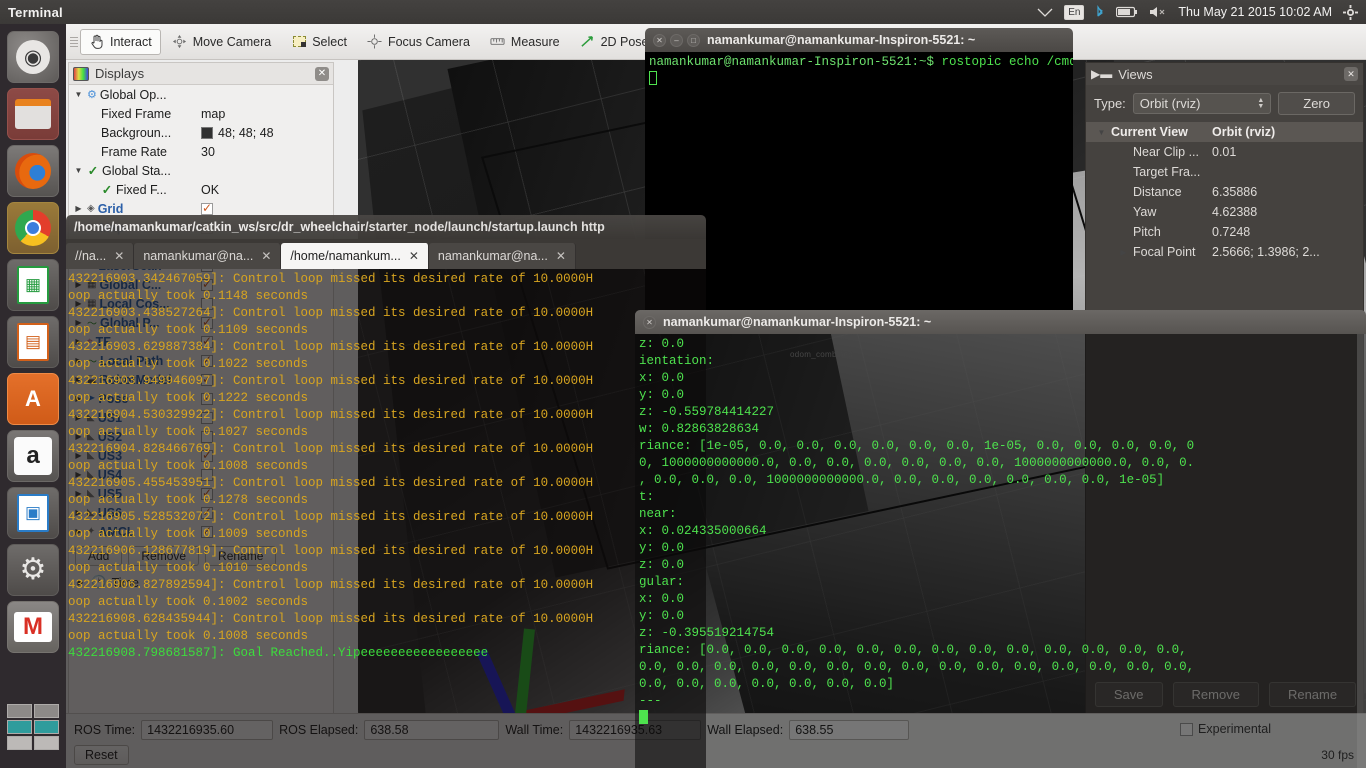  Describe the element at coordinates (1045, 12) in the screenshot. I see `wifi-icon` at that location.